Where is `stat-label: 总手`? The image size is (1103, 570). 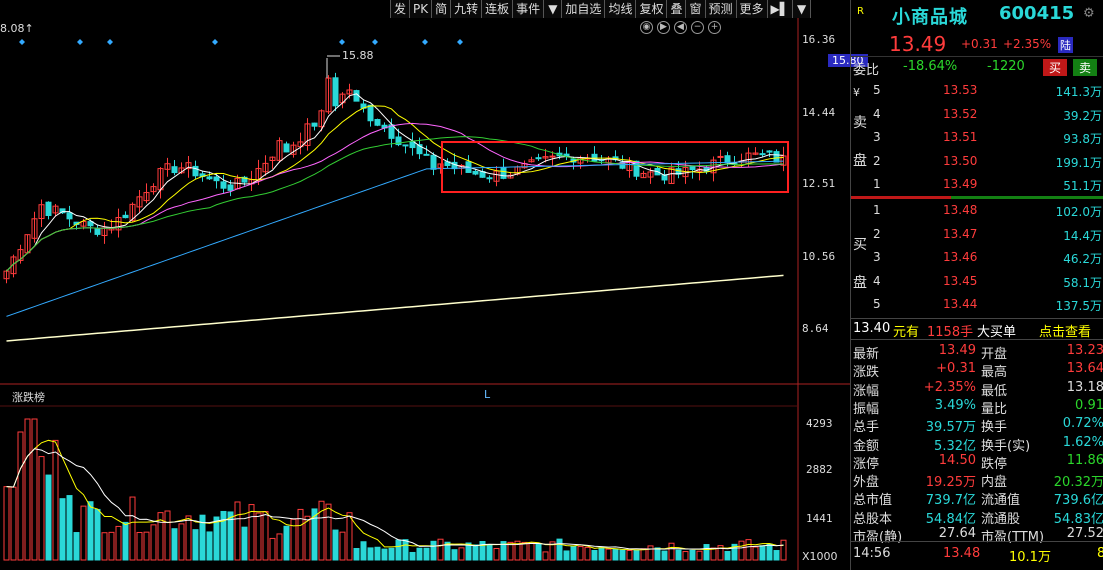
stat-label: 总手 is located at coordinates (866, 428).